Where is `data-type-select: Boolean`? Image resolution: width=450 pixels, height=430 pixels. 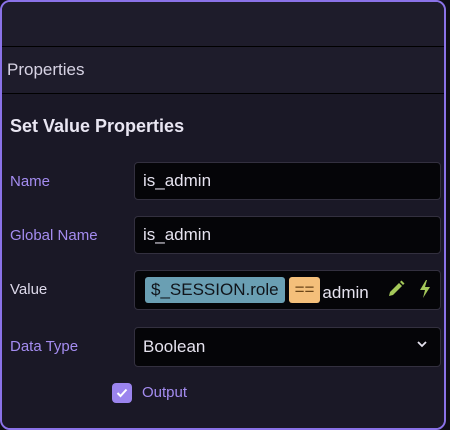
data-type-select: Boolean is located at coordinates (287, 347).